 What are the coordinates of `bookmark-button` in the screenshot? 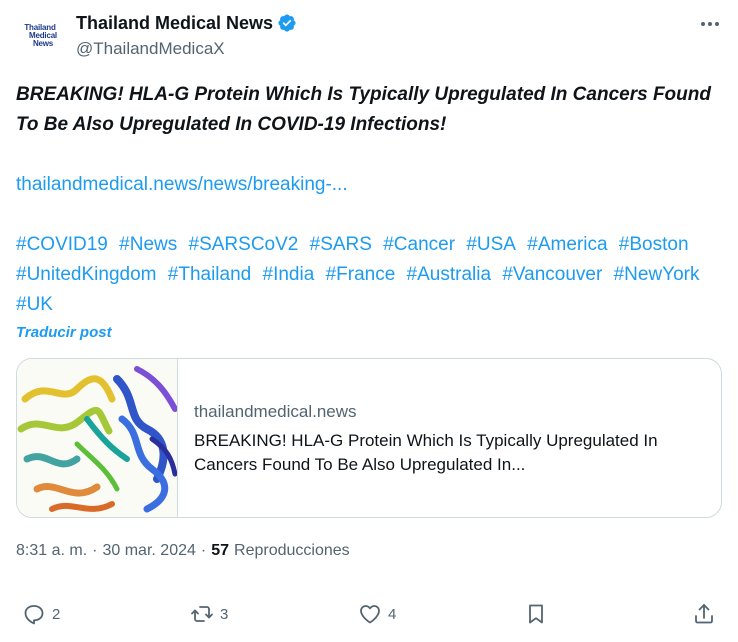 It's located at (536, 614).